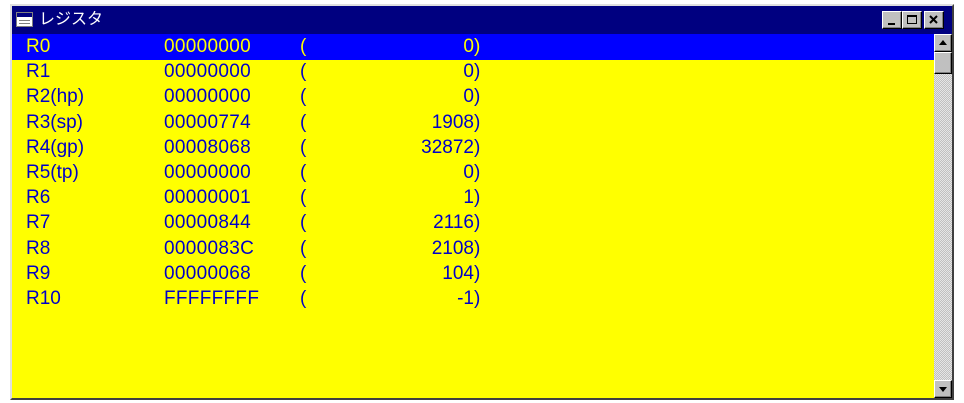 Image resolution: width=964 pixels, height=403 pixels. What do you see at coordinates (452, 122) in the screenshot?
I see `register-decimal-value: 1908` at bounding box center [452, 122].